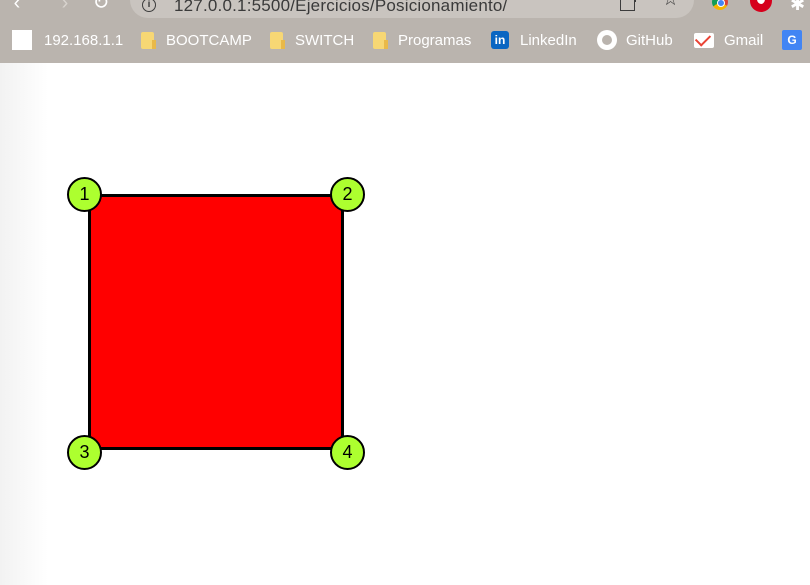 The image size is (810, 585). Describe the element at coordinates (101, 7) in the screenshot. I see `reload-icon: ↻` at that location.